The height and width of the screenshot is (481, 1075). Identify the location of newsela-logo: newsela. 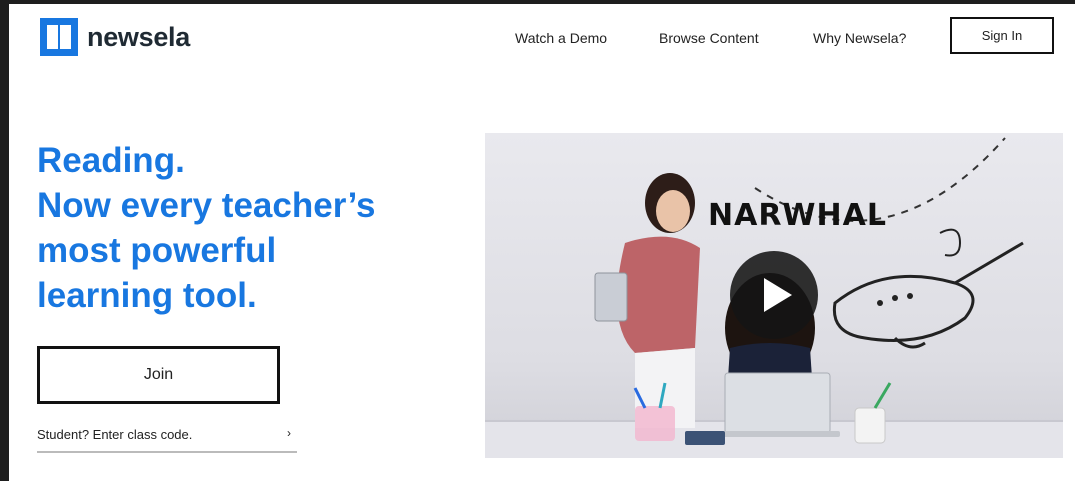
(115, 37).